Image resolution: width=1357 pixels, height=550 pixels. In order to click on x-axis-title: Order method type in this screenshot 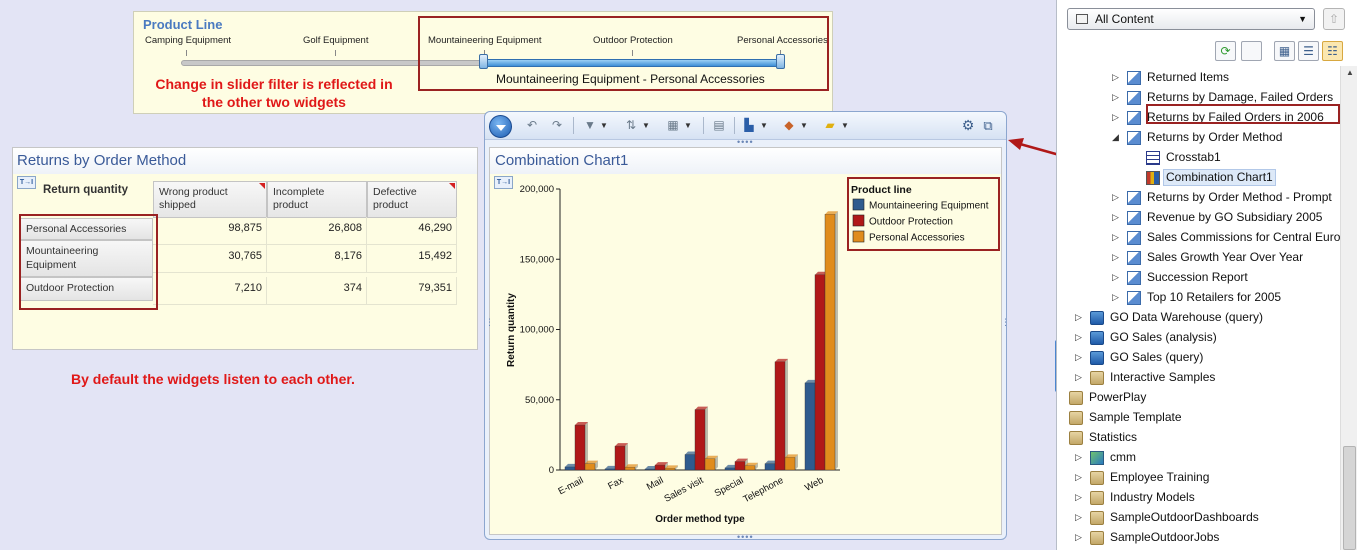, I will do `click(700, 519)`.